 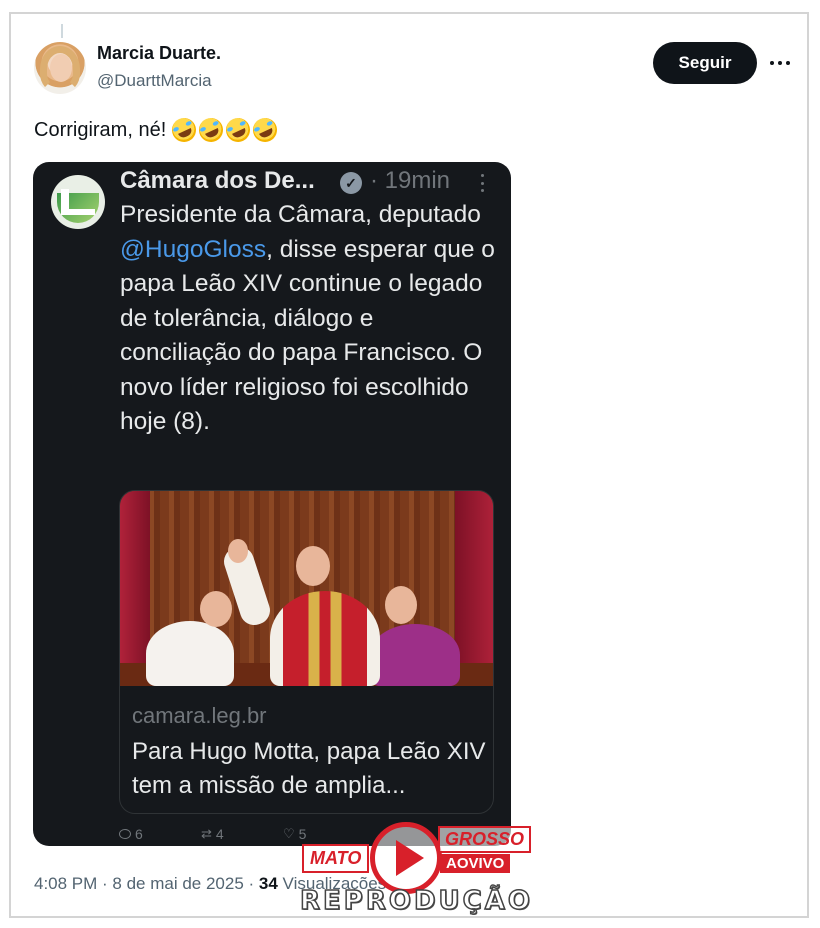 What do you see at coordinates (336, 858) in the screenshot?
I see `watermark-mato: MATO` at bounding box center [336, 858].